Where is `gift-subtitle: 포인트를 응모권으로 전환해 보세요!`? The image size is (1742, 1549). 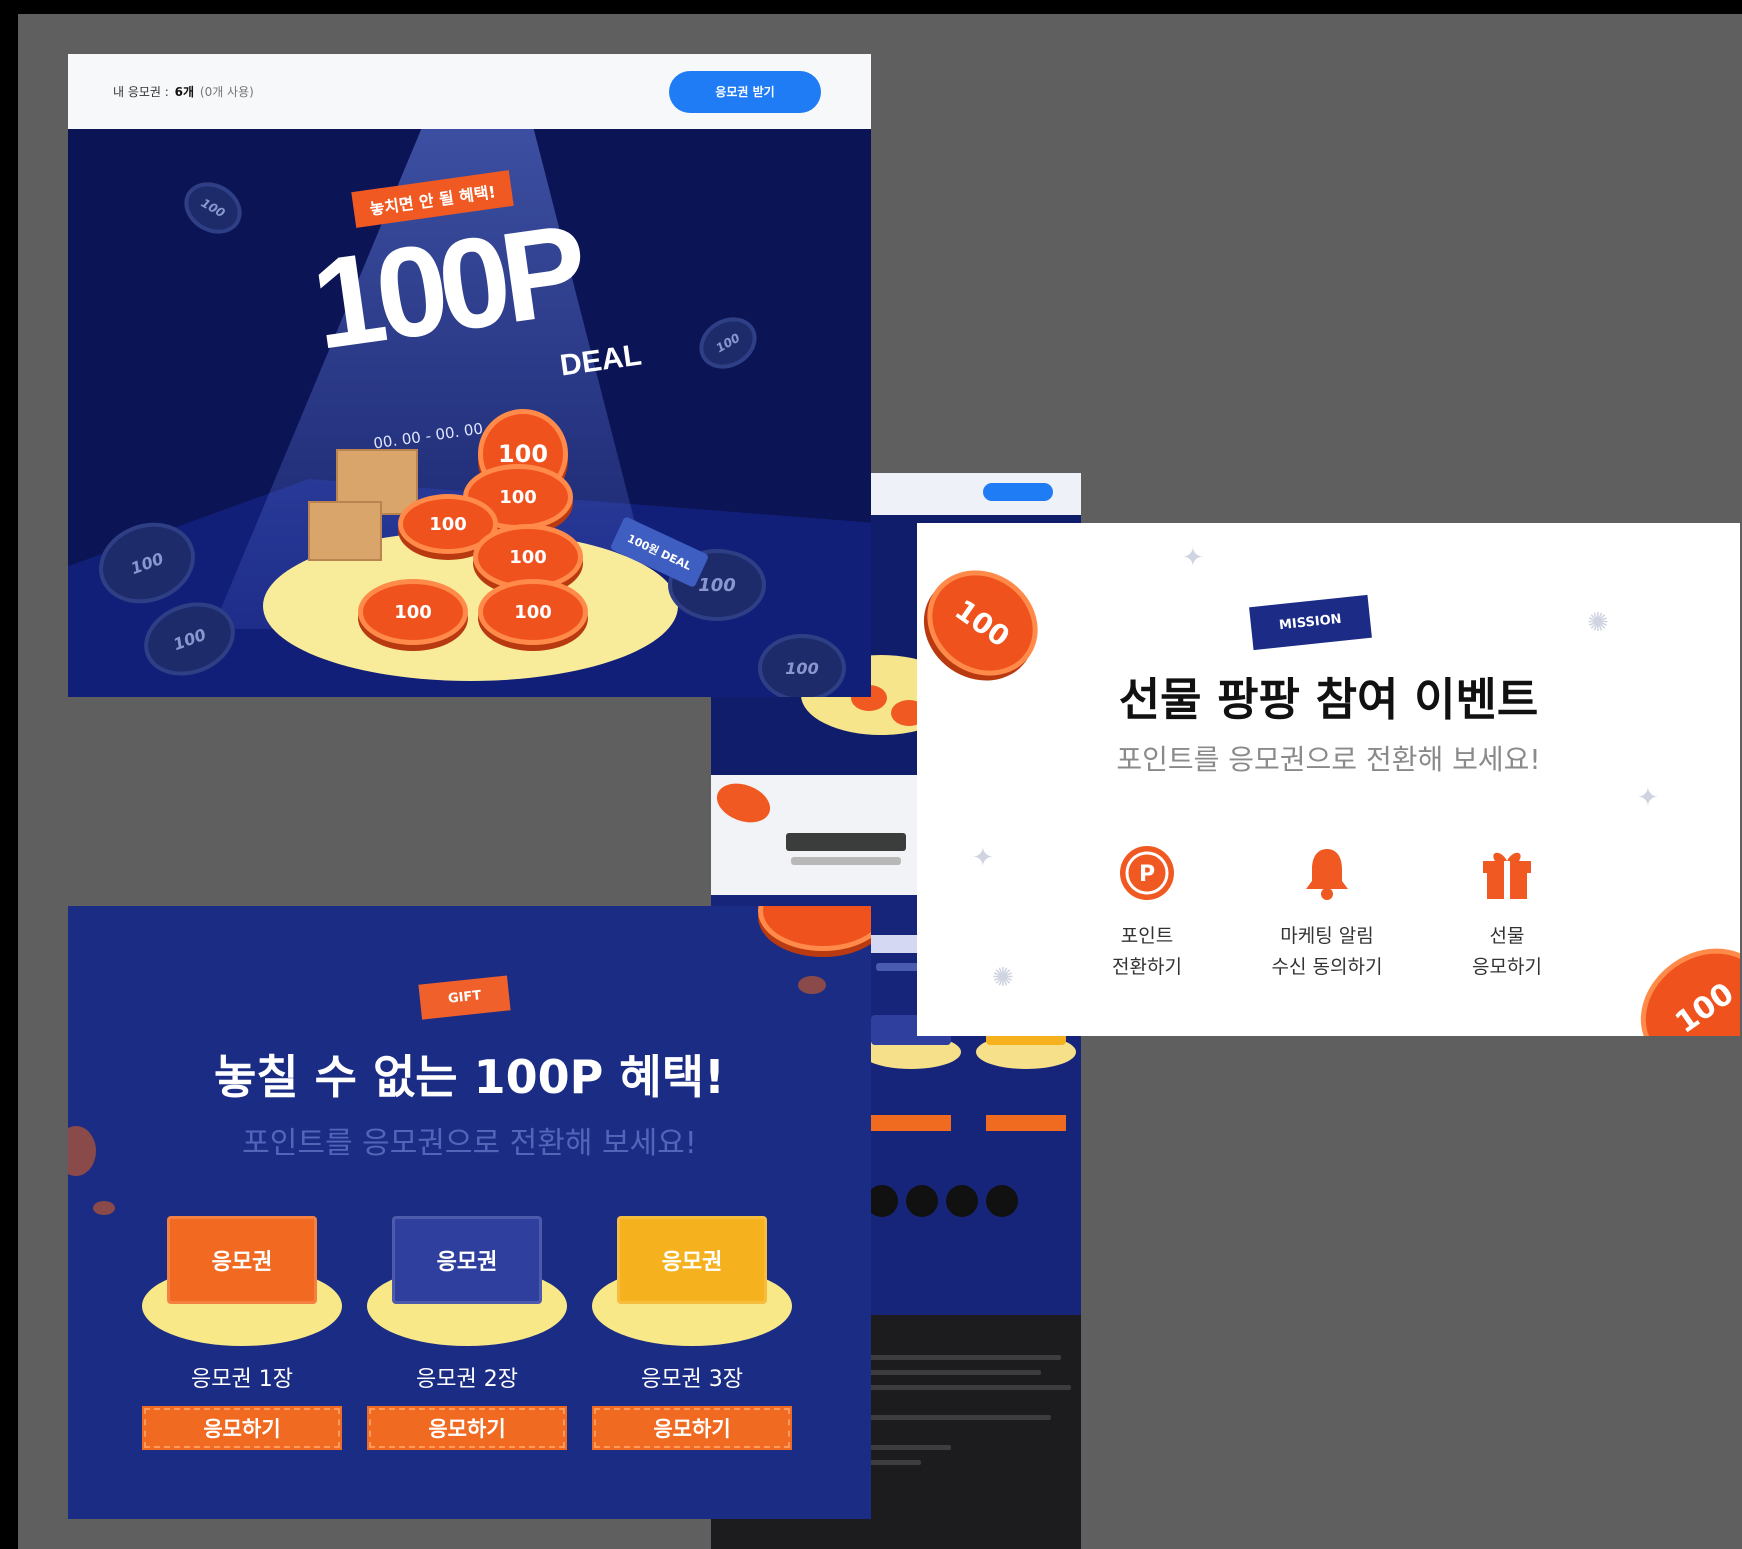 gift-subtitle: 포인트를 응모권으로 전환해 보세요! is located at coordinates (469, 1143).